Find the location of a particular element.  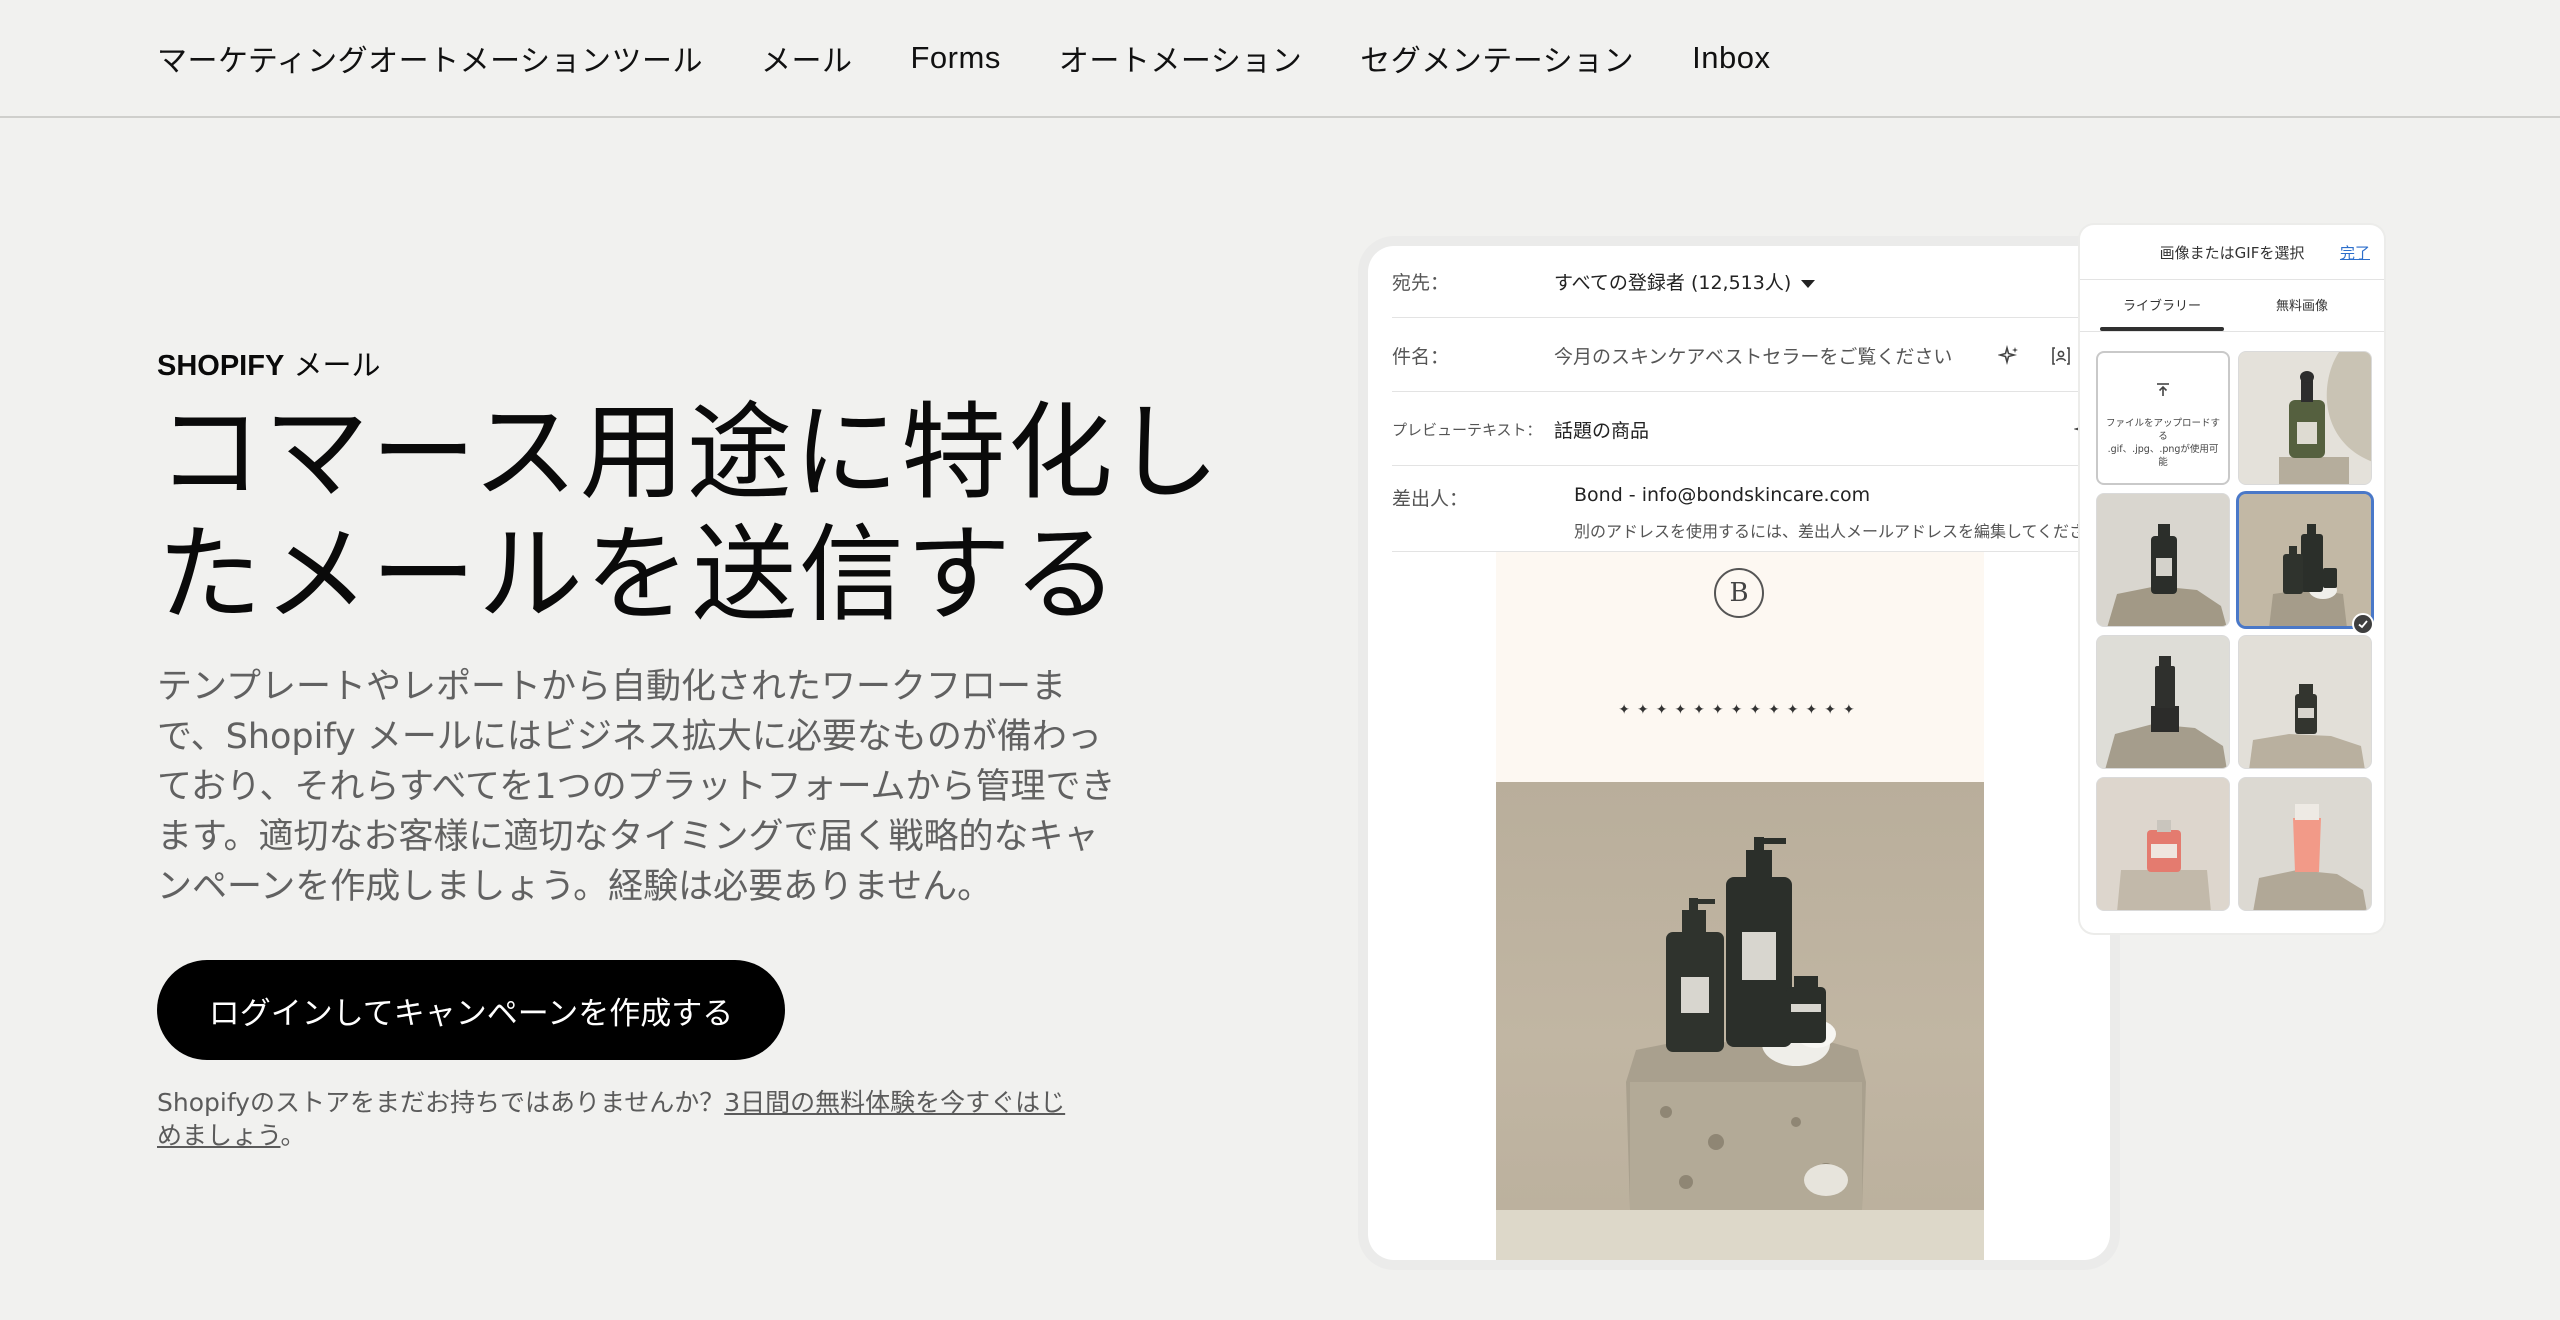

subject-input: 今月のスキンケアベストセラーをご覧ください is located at coordinates (1753, 355).